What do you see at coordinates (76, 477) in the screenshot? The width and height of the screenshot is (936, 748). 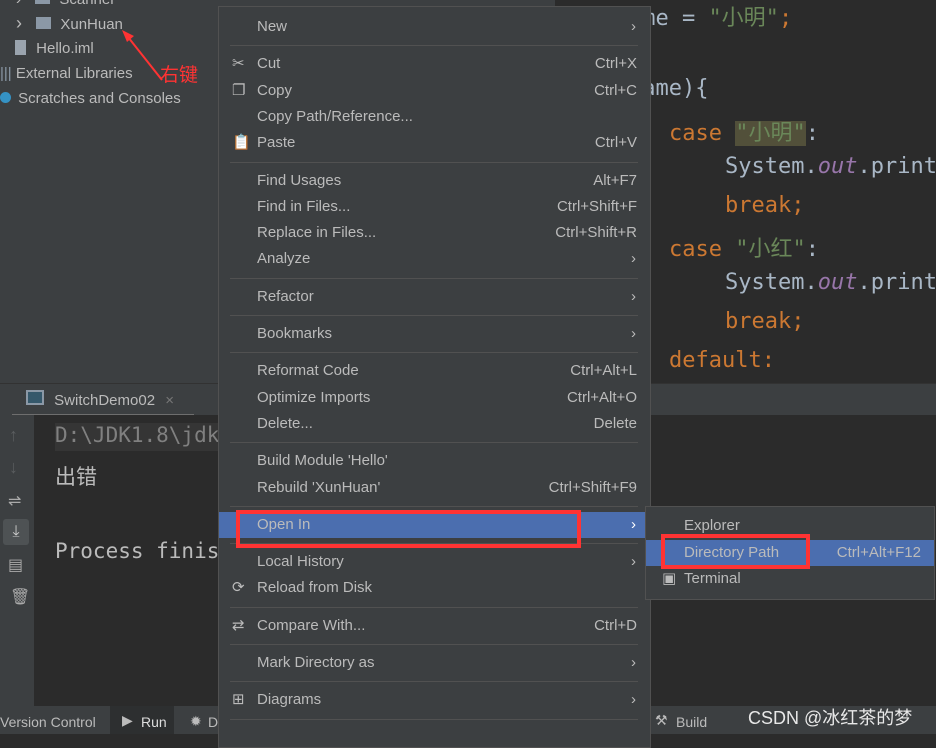 I see `console-line-output: 出错` at bounding box center [76, 477].